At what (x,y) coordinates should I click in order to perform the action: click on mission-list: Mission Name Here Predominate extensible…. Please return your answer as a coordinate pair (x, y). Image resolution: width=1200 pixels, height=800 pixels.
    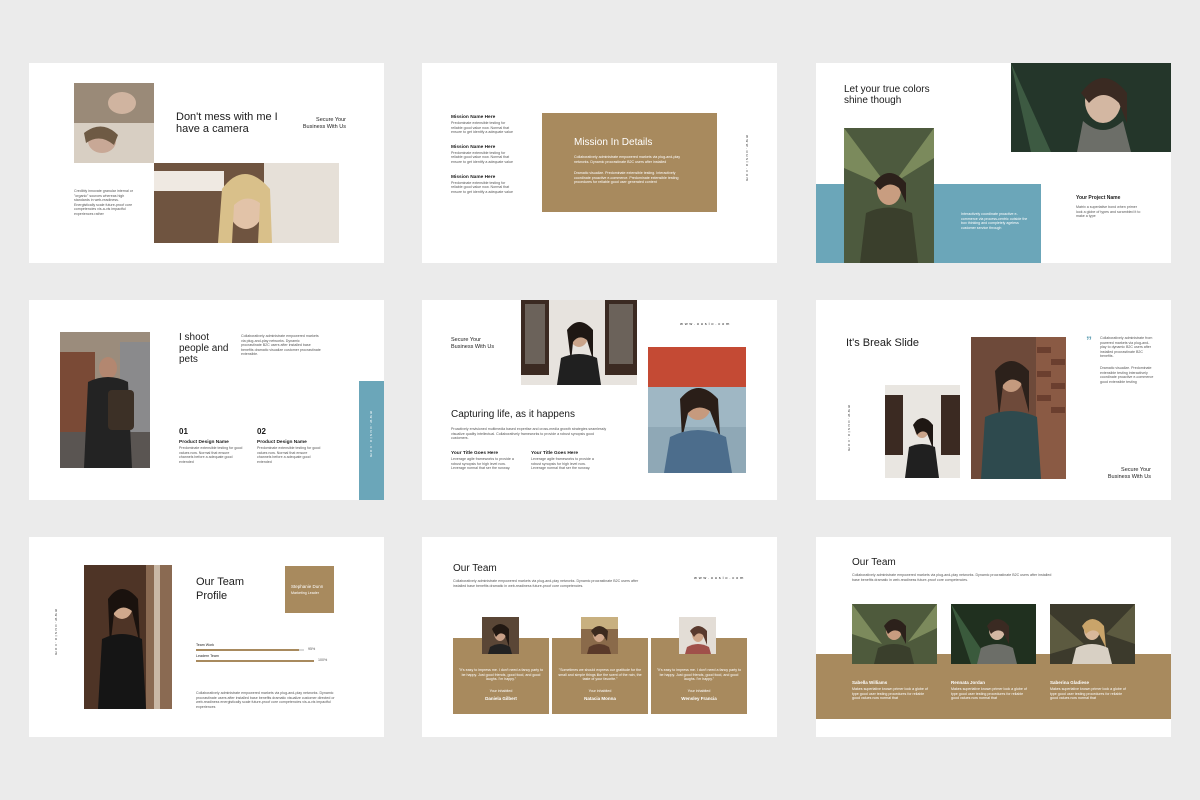
    Looking at the image, I should click on (483, 154).